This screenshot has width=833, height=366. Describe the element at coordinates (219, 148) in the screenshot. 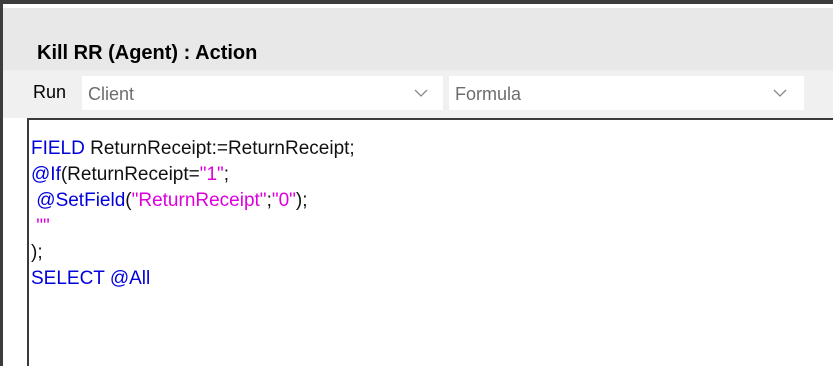

I see `code-text: ReturnReceipt:=ReturnReceipt;` at that location.